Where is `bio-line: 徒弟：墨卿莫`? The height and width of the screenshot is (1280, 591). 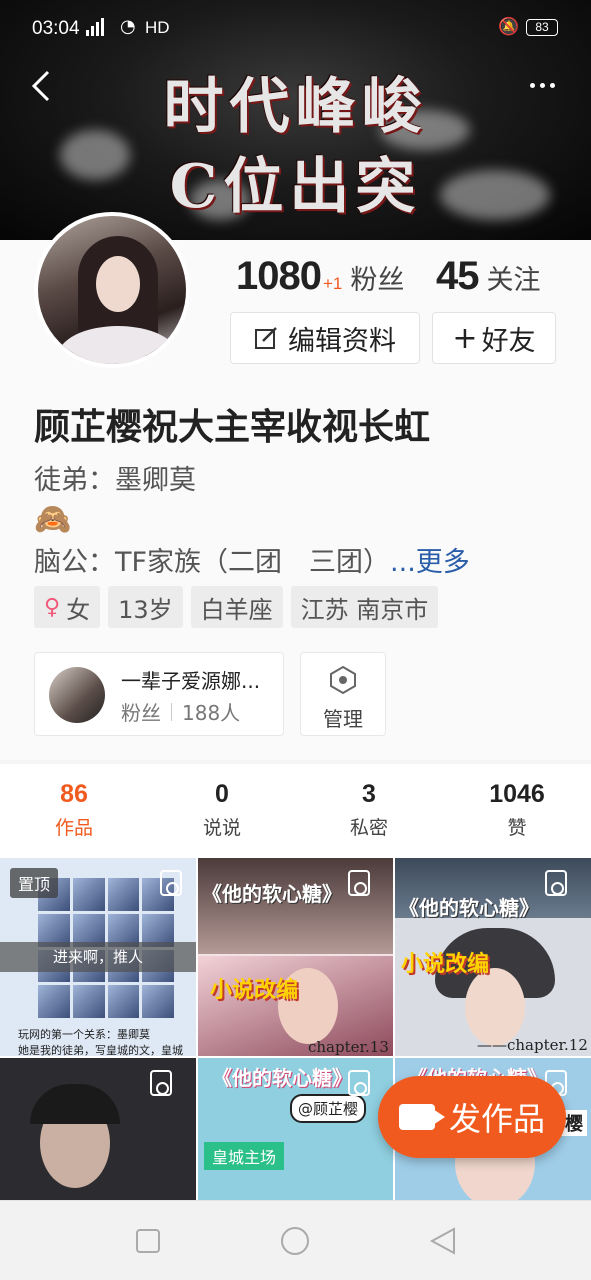 bio-line: 徒弟：墨卿莫 is located at coordinates (115, 480).